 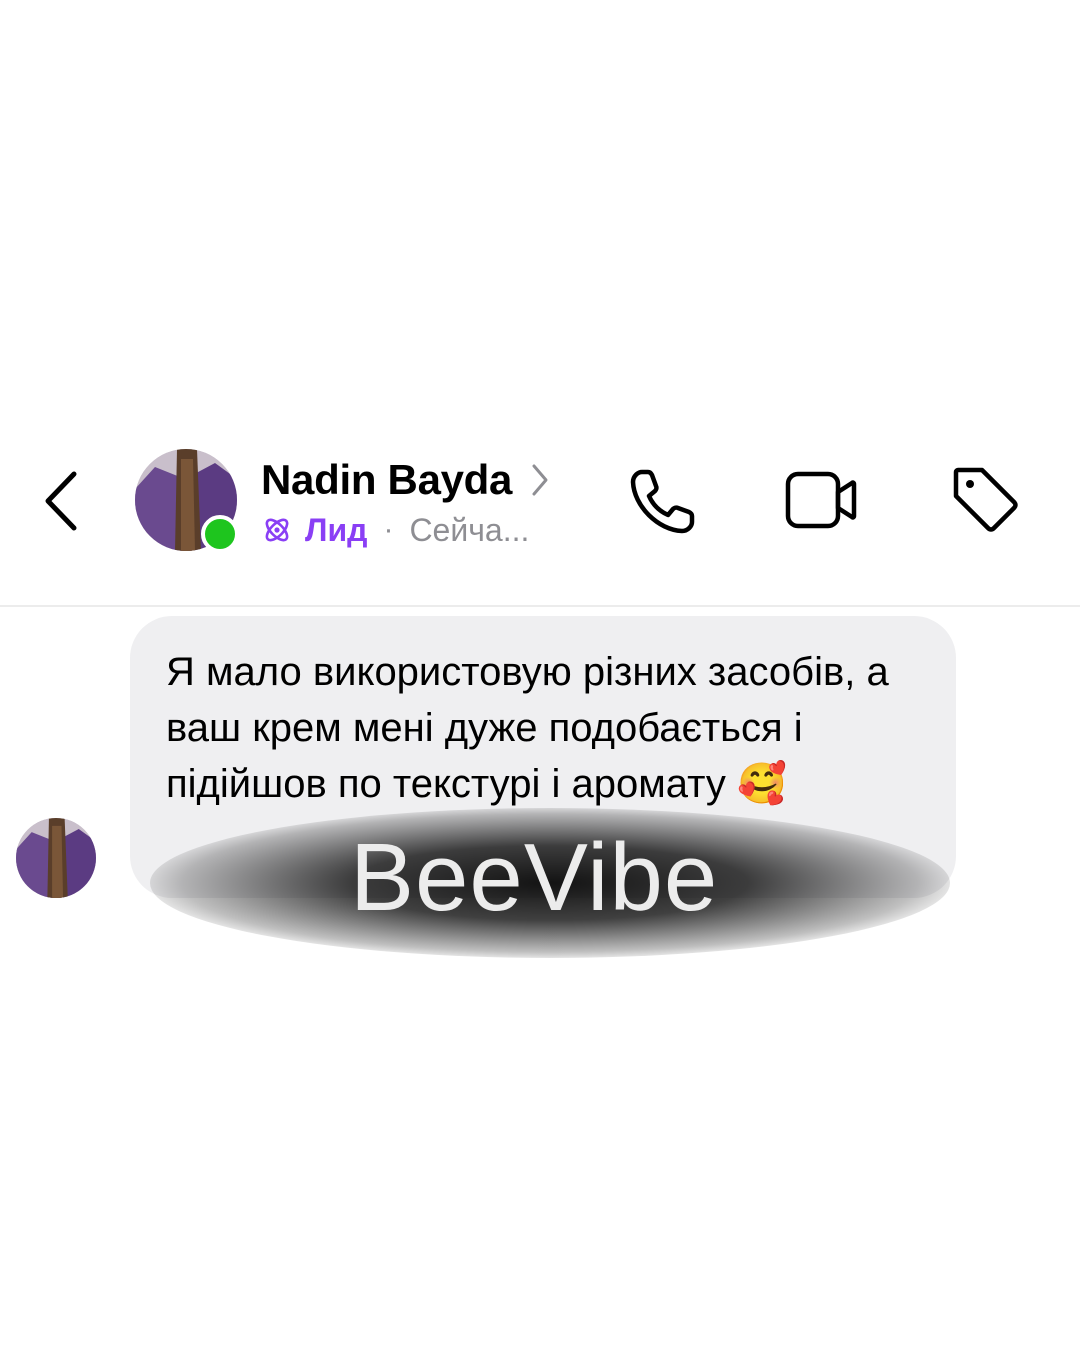 I want to click on tag-button, so click(x=984, y=498).